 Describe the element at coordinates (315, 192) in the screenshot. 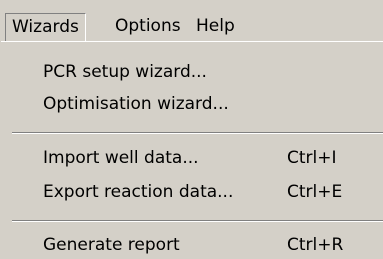

I see `menu-item-shortcut: Ctrl+E` at that location.